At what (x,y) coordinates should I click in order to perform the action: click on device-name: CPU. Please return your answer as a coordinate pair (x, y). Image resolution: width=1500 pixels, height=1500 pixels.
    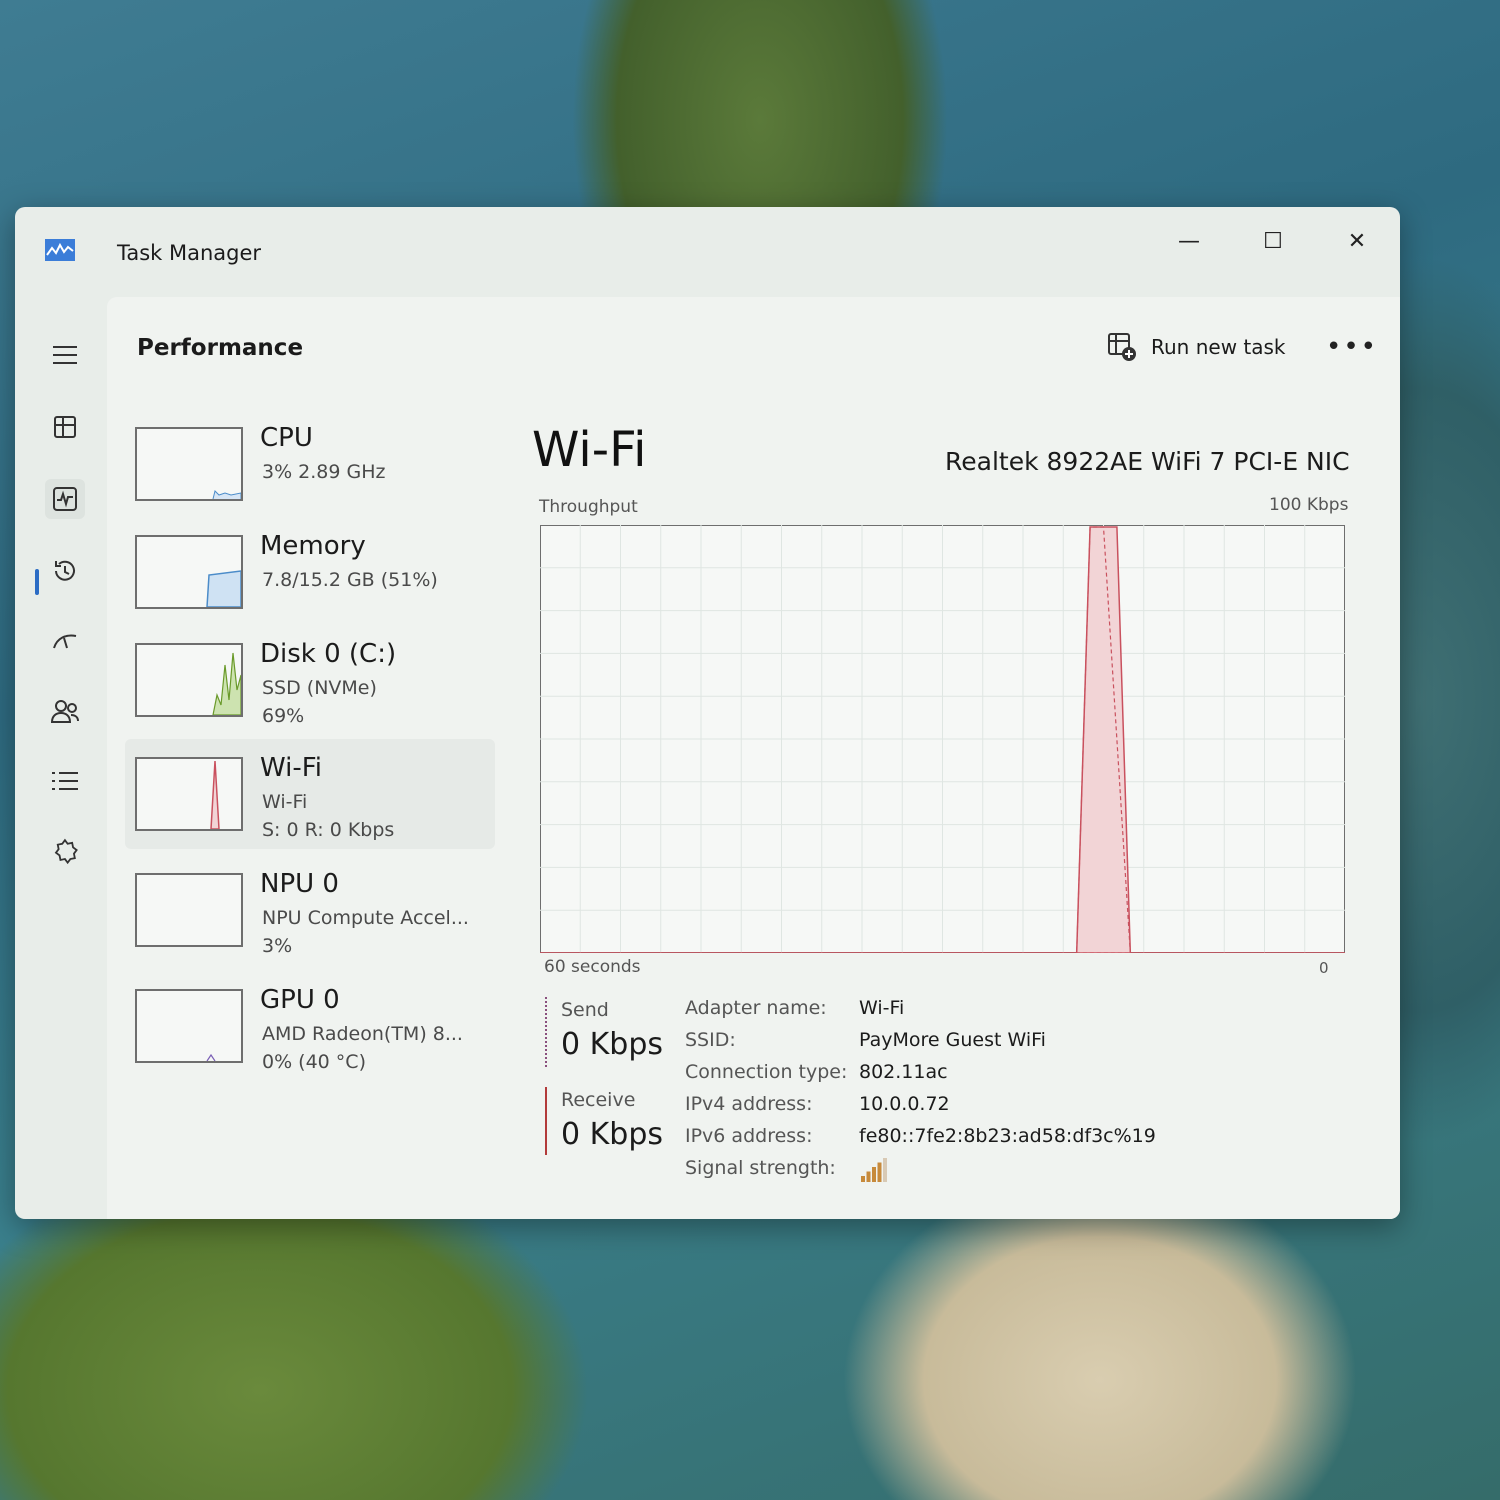
    Looking at the image, I should click on (286, 438).